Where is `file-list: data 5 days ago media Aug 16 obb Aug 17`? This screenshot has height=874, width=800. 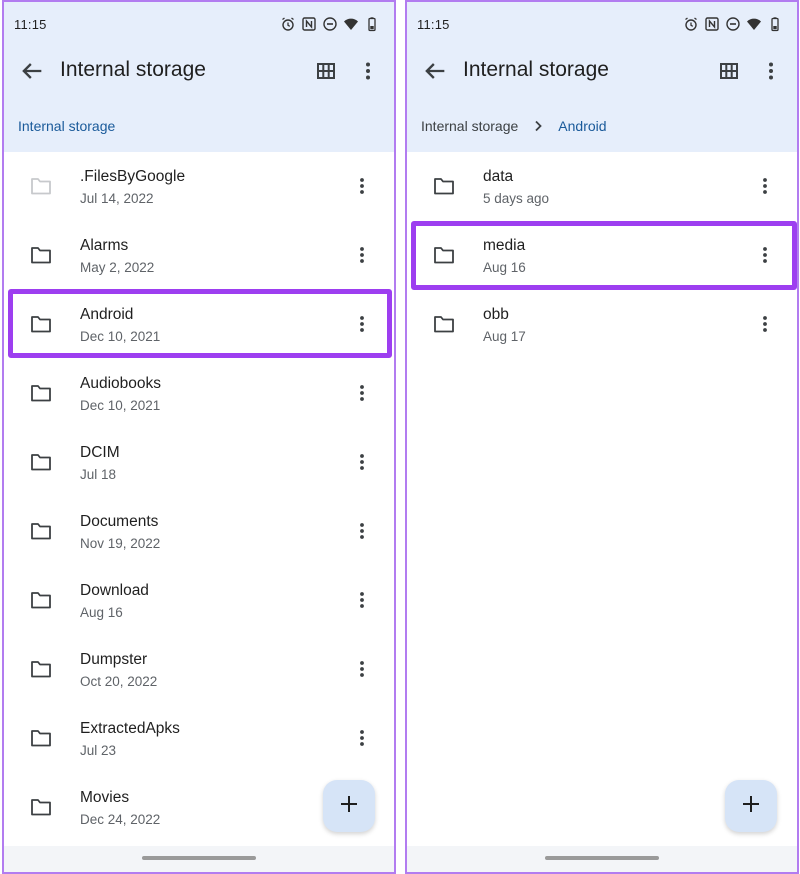 file-list: data 5 days ago media Aug 16 obb Aug 17 is located at coordinates (602, 255).